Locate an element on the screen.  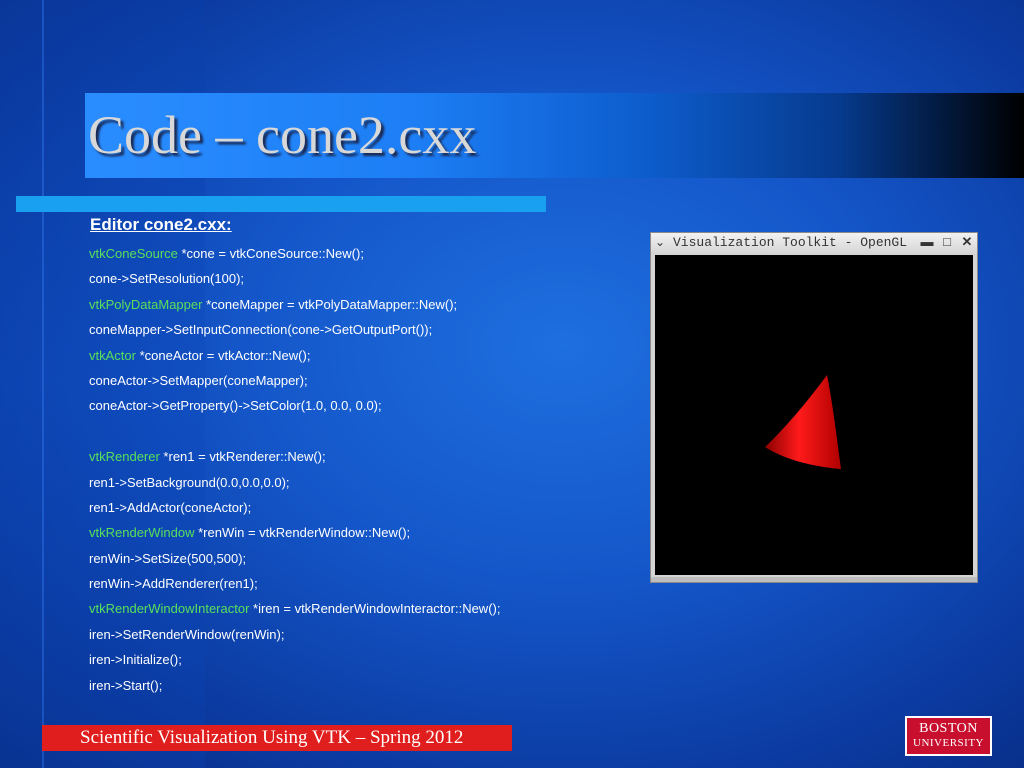
code-text: cone->SetResolution(100); is located at coordinates (167, 279).